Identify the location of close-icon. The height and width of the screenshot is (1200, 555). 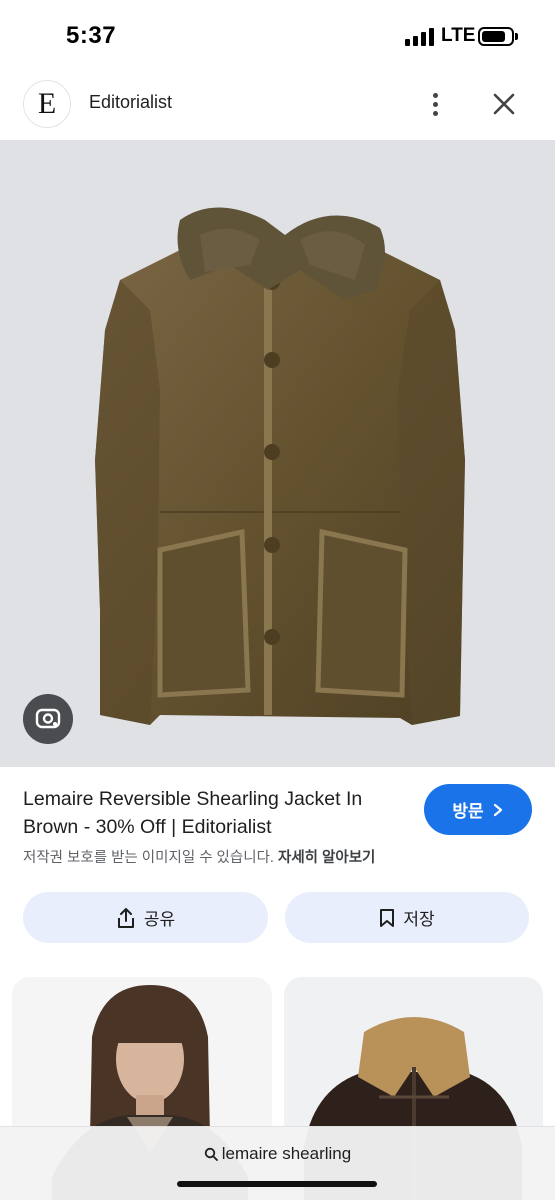
(504, 104).